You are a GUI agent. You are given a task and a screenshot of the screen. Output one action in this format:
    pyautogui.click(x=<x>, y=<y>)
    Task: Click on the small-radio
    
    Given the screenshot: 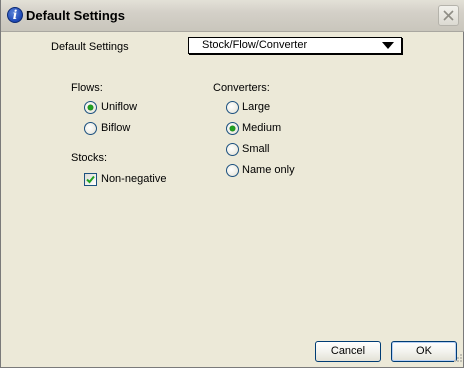 What is the action you would take?
    pyautogui.click(x=232, y=149)
    